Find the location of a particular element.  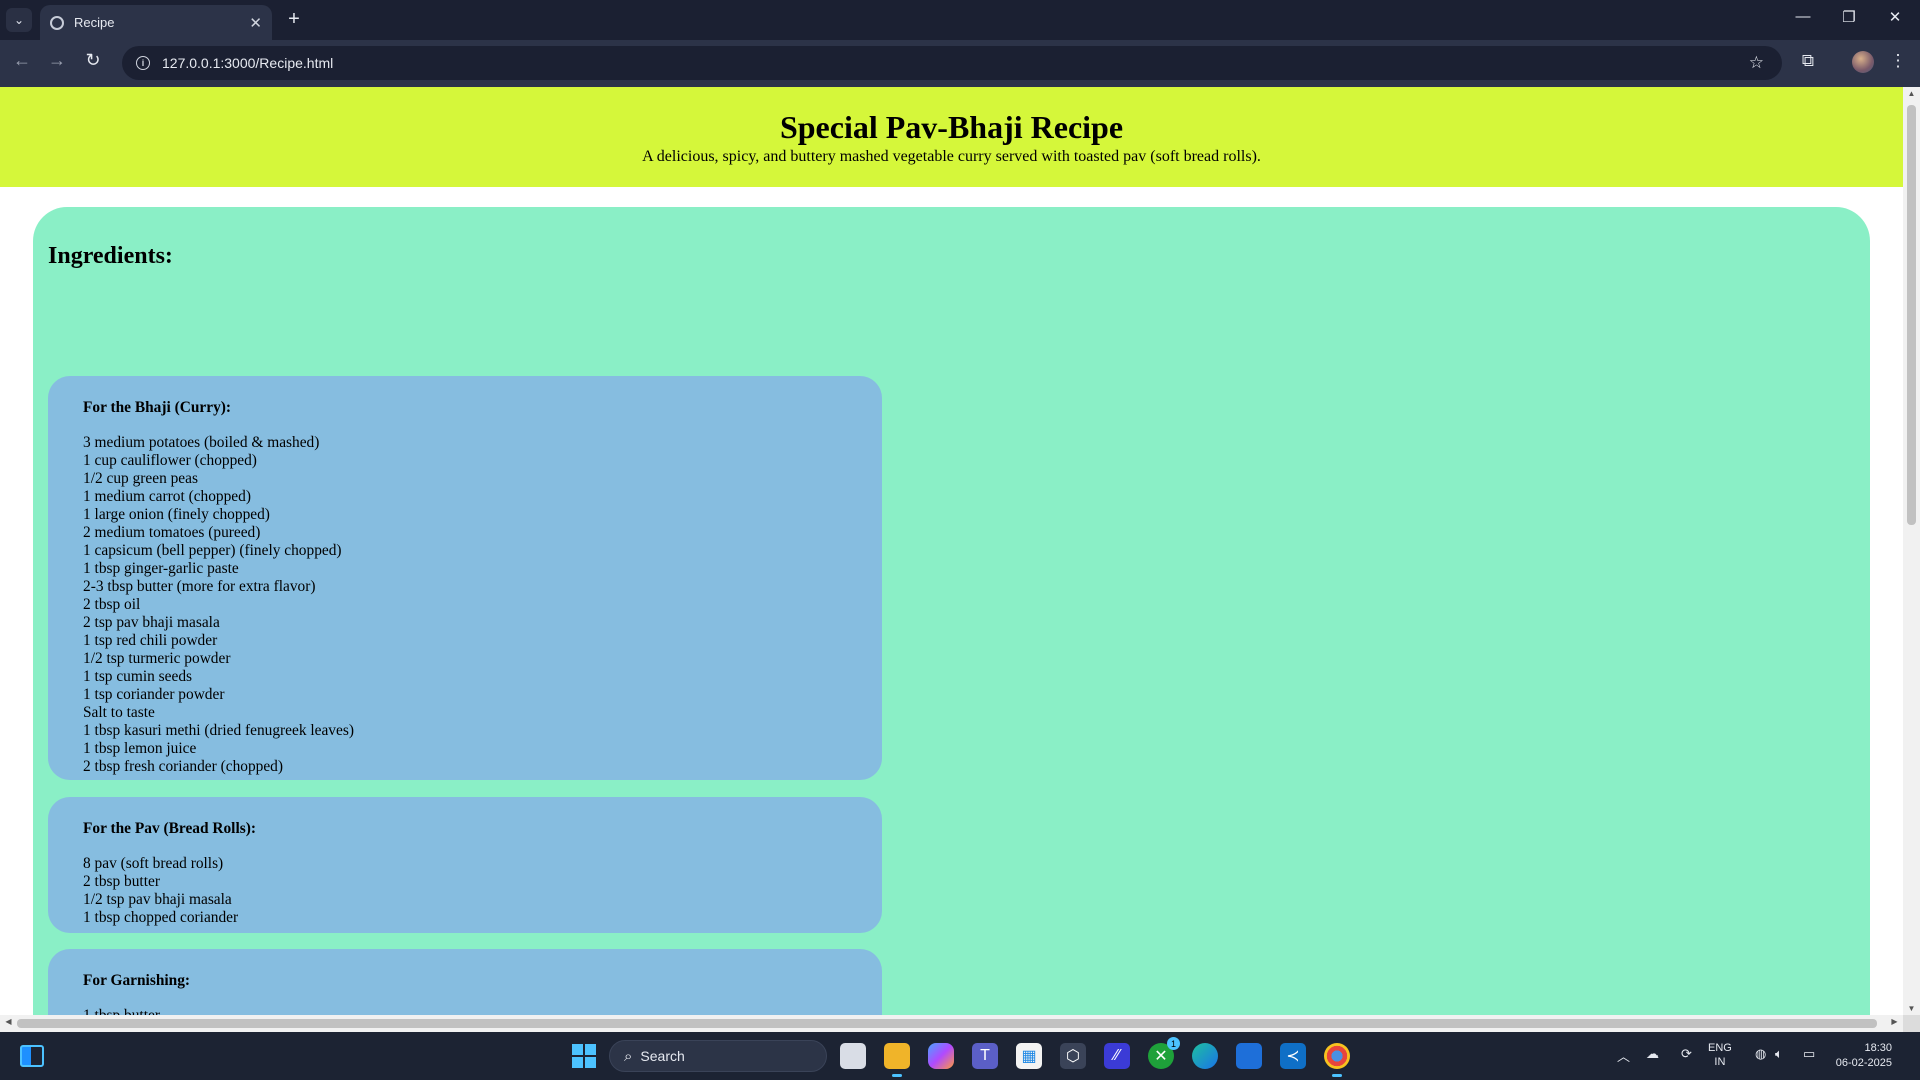

tab-recipe: Recipe ✕ is located at coordinates (156, 22).